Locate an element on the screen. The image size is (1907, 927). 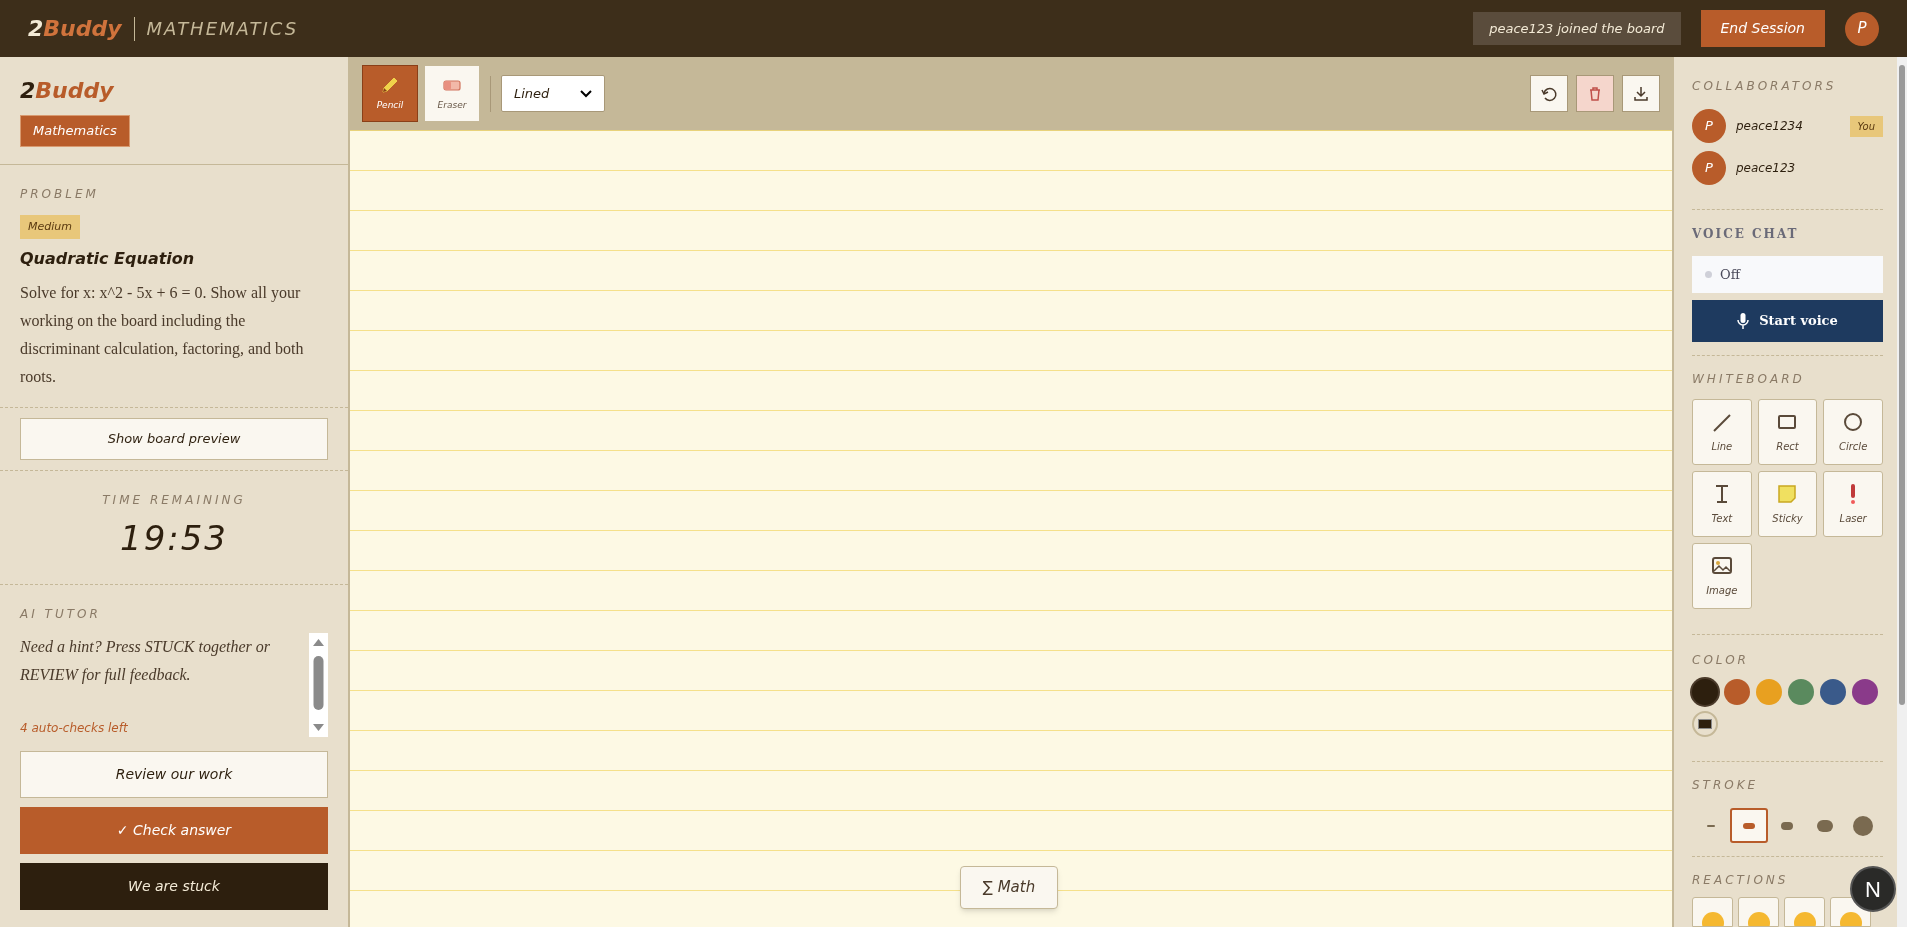
collaborator-name: peace123 is located at coordinates (1766, 168).